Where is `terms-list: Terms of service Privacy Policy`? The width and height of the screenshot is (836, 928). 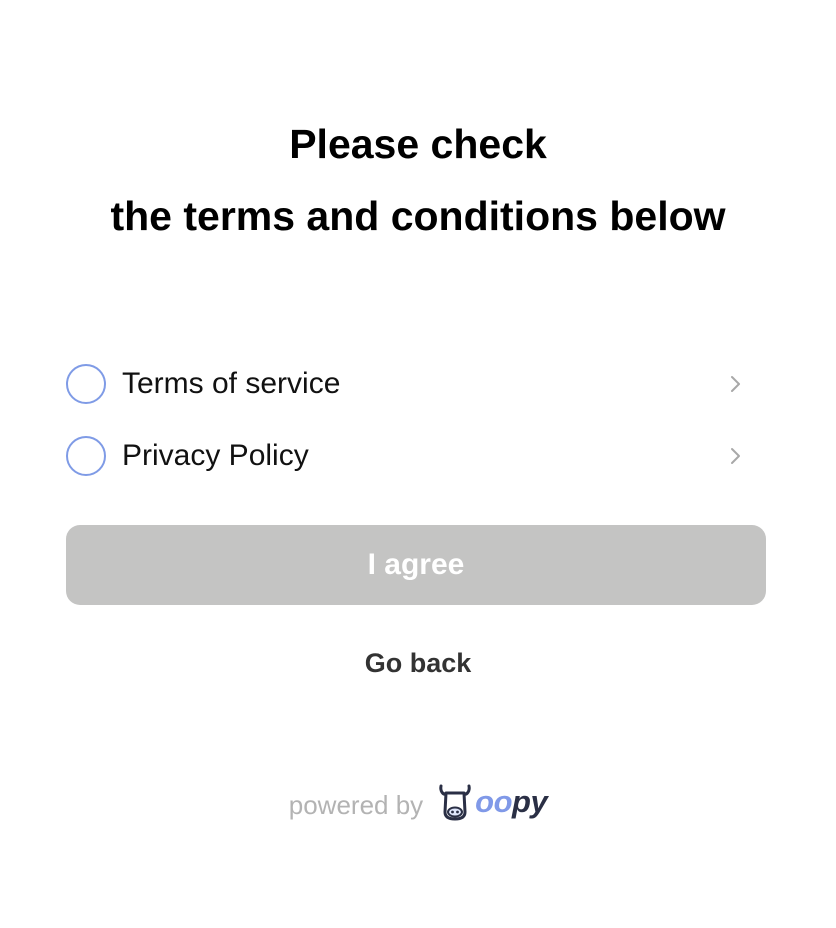
terms-list: Terms of service Privacy Policy is located at coordinates (416, 420).